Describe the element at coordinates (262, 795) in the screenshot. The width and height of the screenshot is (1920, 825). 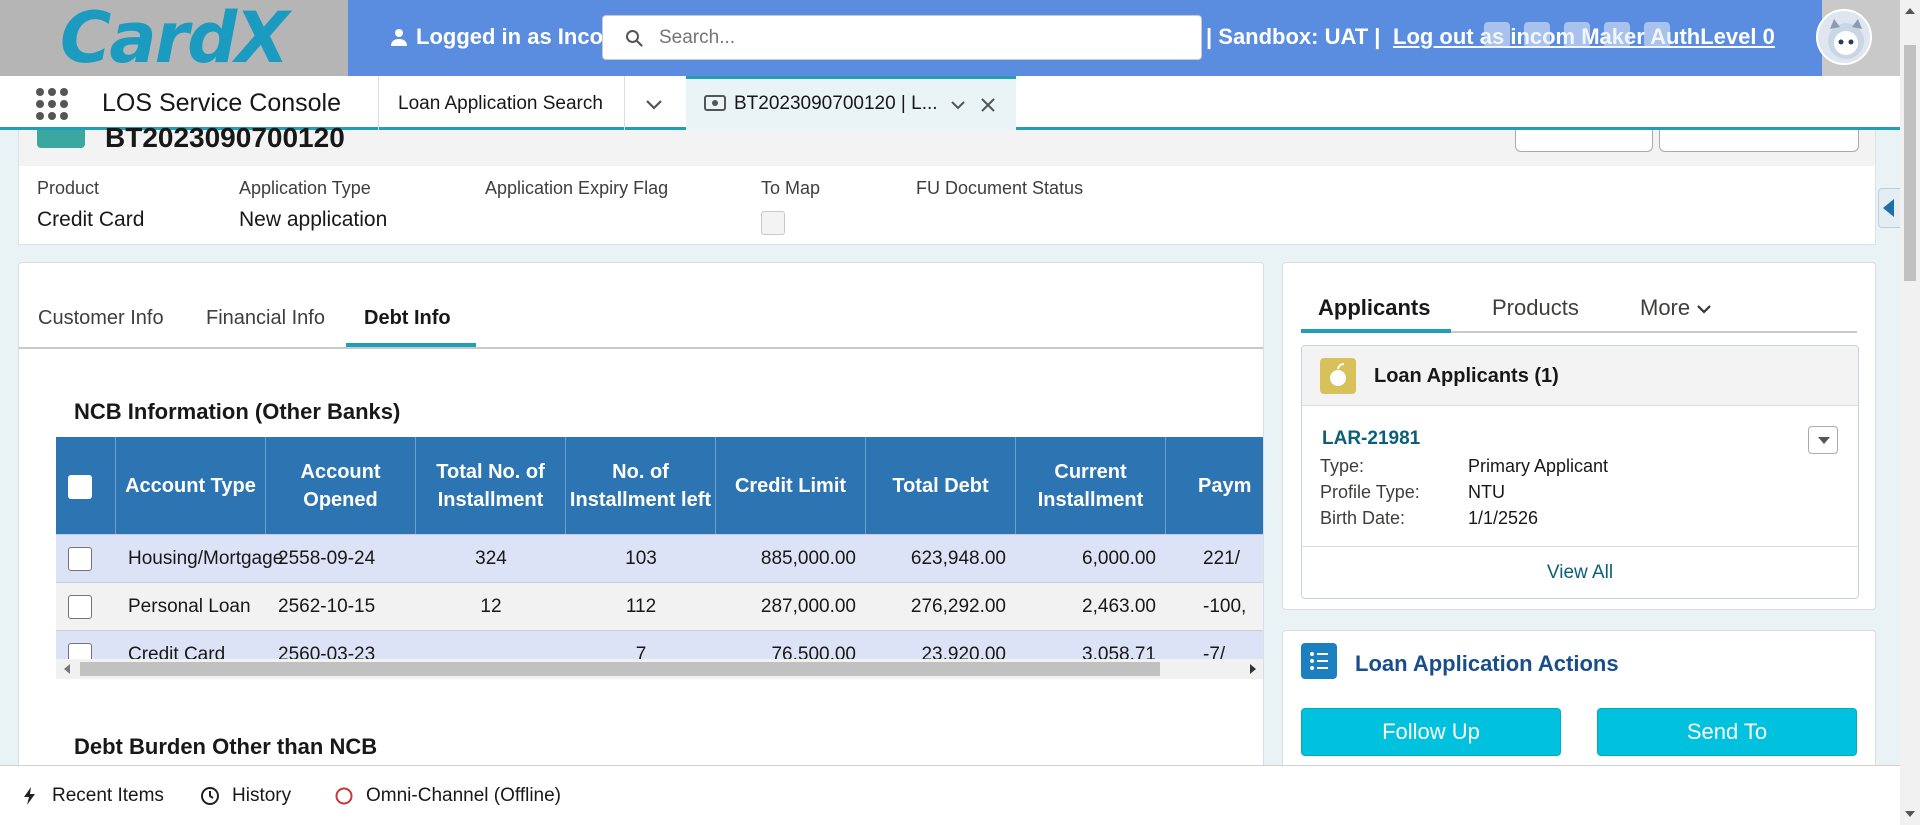
I see `utility-label: History` at that location.